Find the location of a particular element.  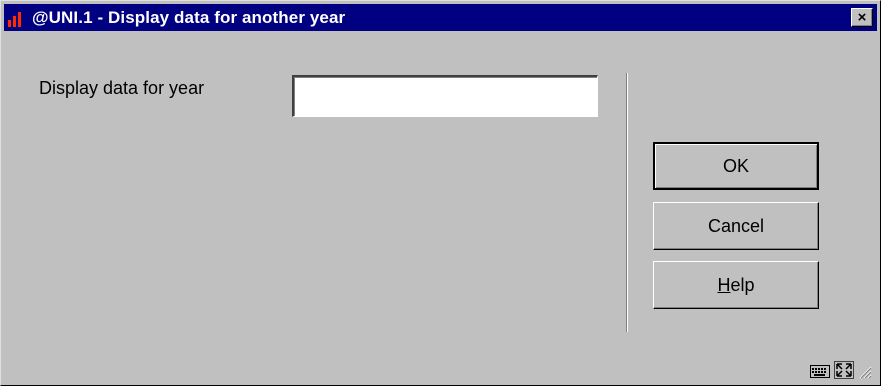

ok-button: OK is located at coordinates (736, 166).